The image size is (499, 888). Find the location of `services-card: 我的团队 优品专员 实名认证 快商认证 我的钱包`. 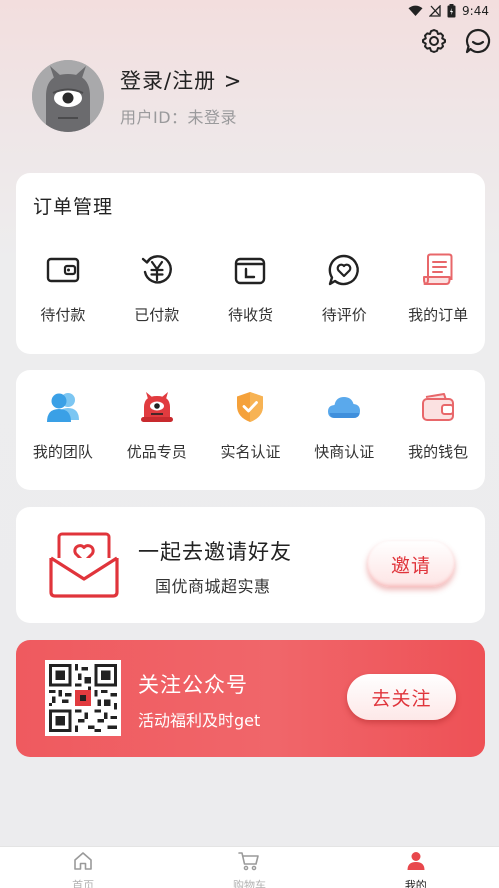

services-card: 我的团队 优品专员 实名认证 快商认证 我的钱包 is located at coordinates (250, 430).